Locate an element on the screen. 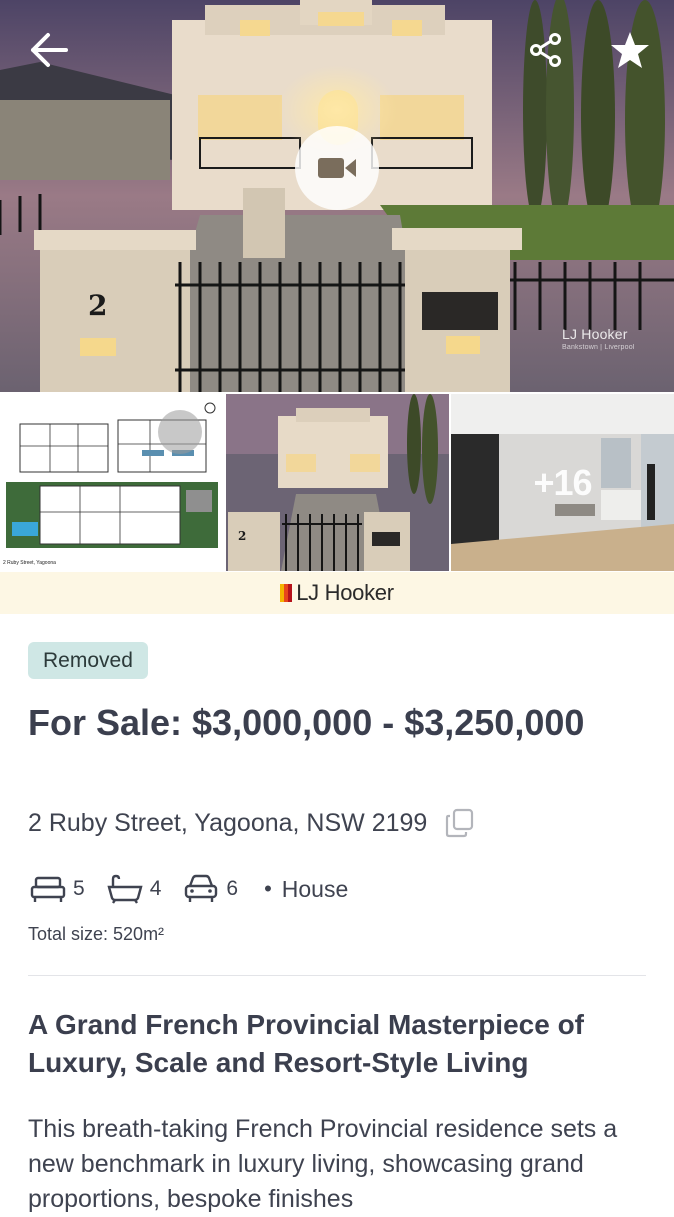 Image resolution: width=674 pixels, height=1217 pixels. photo-watermark: LJ Hooker Bankstown | Liverpool is located at coordinates (598, 338).